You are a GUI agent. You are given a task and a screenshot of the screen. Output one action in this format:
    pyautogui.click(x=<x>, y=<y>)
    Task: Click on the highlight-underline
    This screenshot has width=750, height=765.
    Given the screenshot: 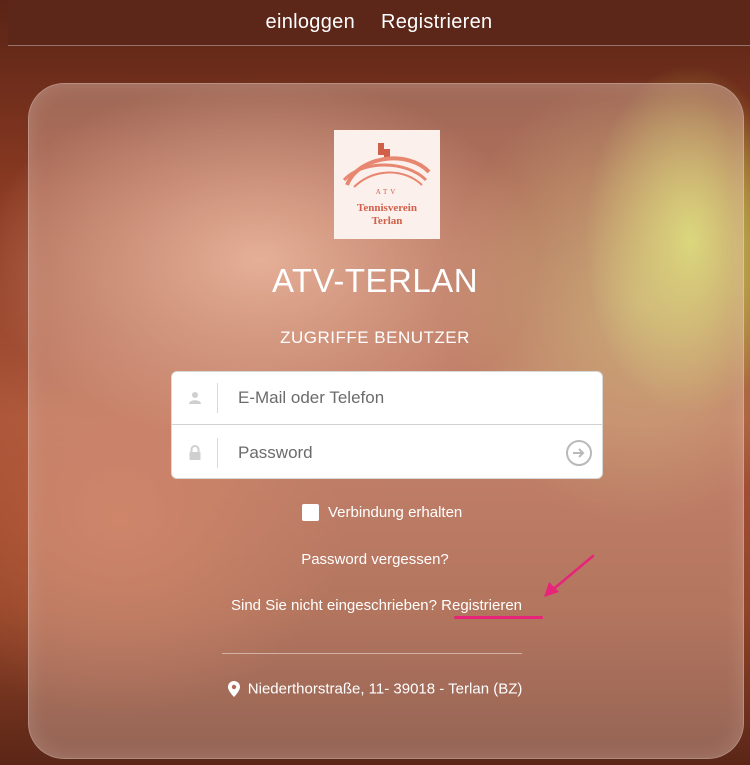 What is the action you would take?
    pyautogui.click(x=498, y=617)
    